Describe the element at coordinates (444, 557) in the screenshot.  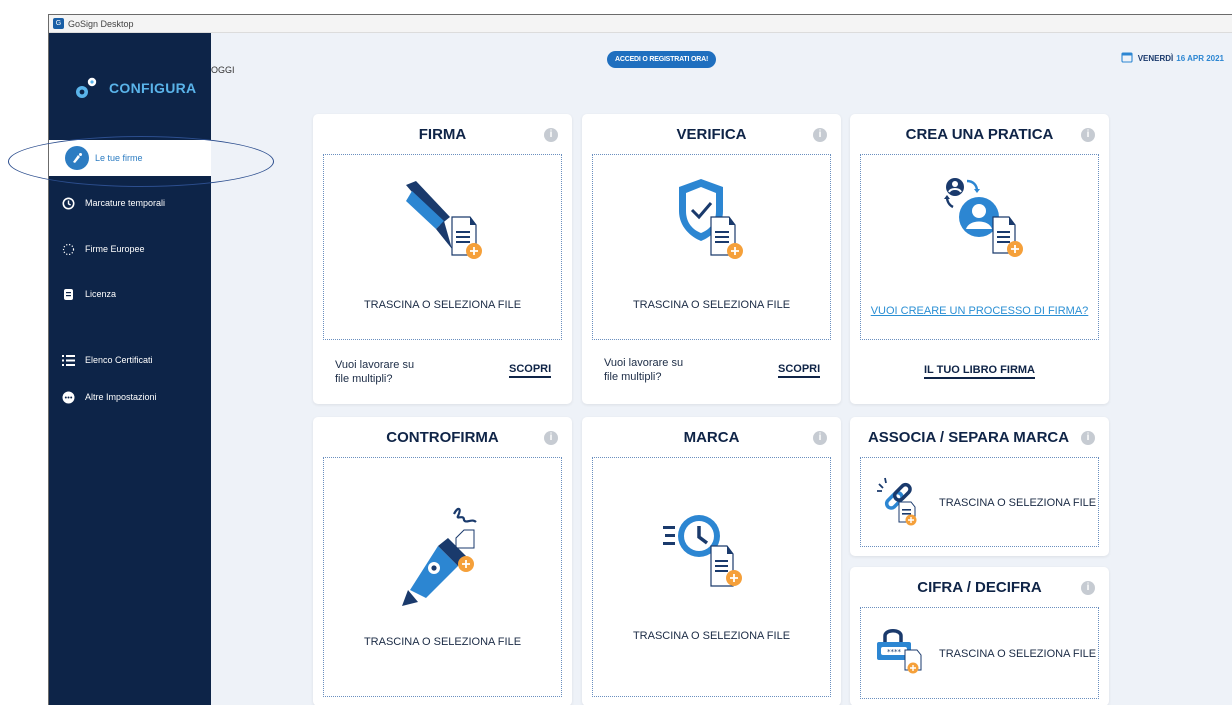
I see `countersign-pen-icon` at that location.